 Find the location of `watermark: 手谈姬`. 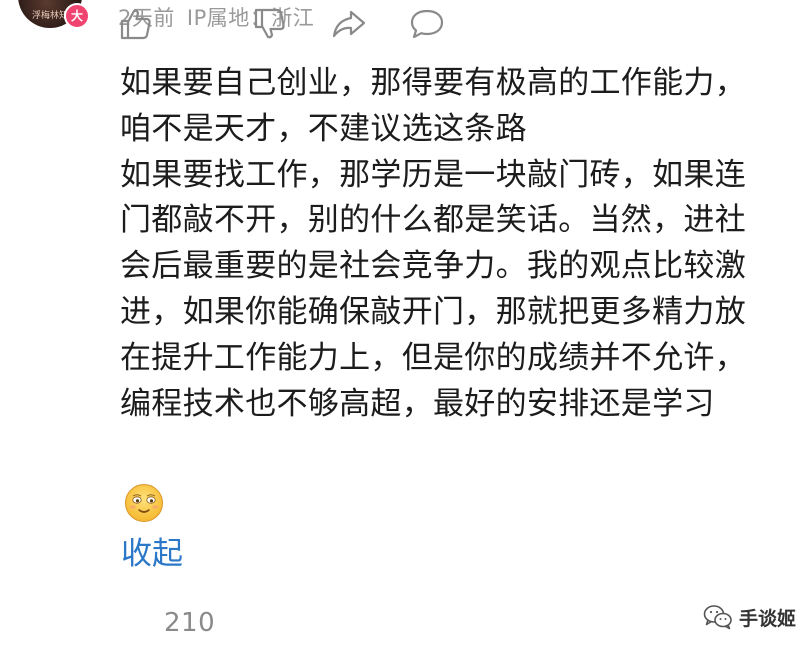

watermark: 手谈姬 is located at coordinates (749, 617).